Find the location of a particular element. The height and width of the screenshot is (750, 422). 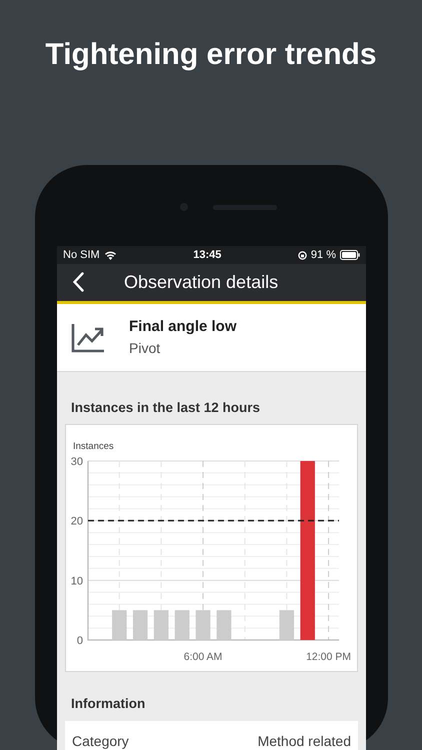

tick-label: 0 is located at coordinates (79, 641).